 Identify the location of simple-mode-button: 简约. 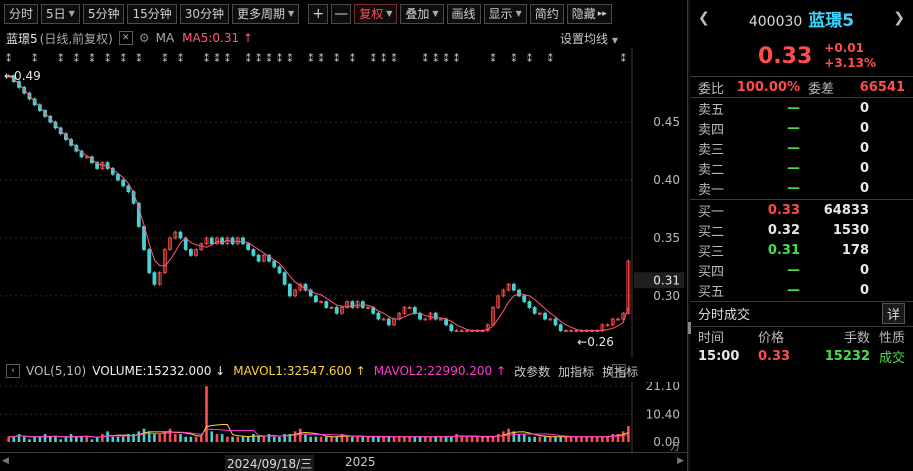
(546, 14).